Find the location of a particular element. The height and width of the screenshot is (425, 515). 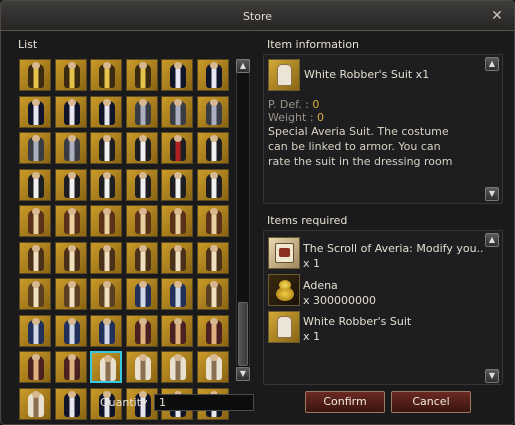

scroll-icon is located at coordinates (284, 253).